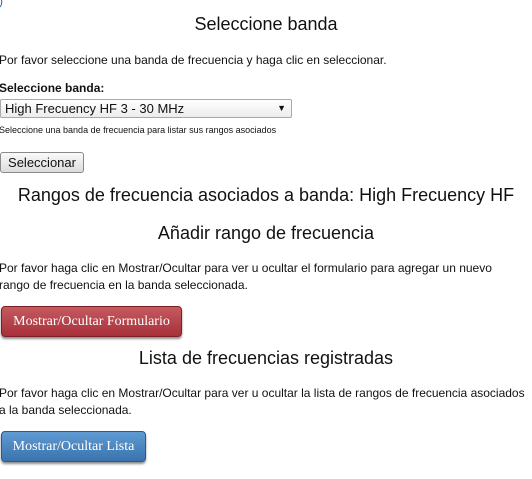 The width and height of the screenshot is (532, 479). I want to click on add-range-title: Añadir rango de frecuencia, so click(266, 233).